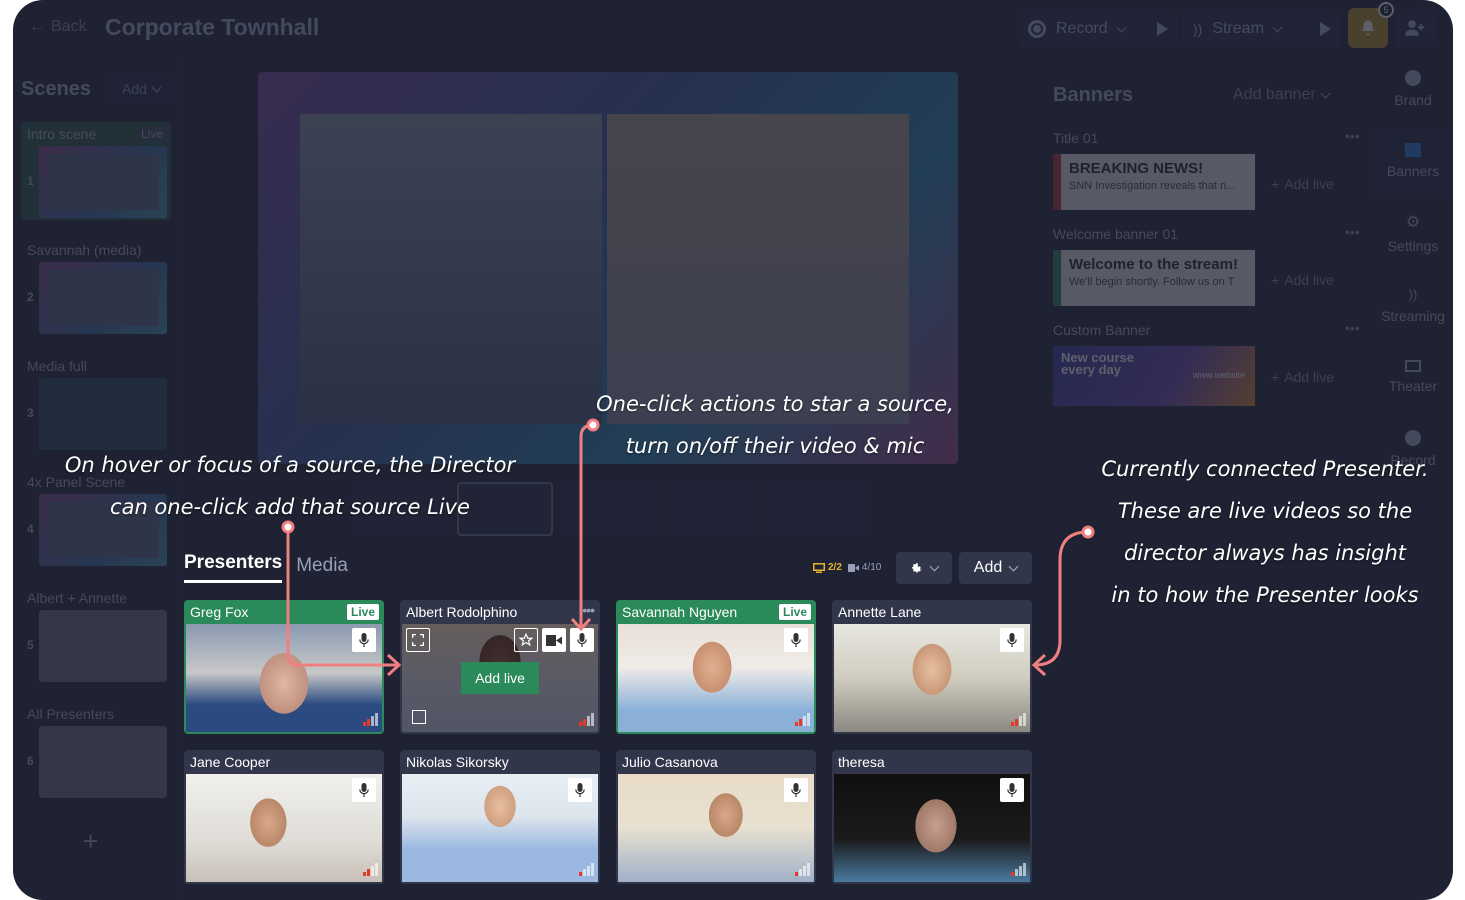 Image resolution: width=1465 pixels, height=900 pixels. I want to click on scene-item: Albert + Annette 5, so click(96, 635).